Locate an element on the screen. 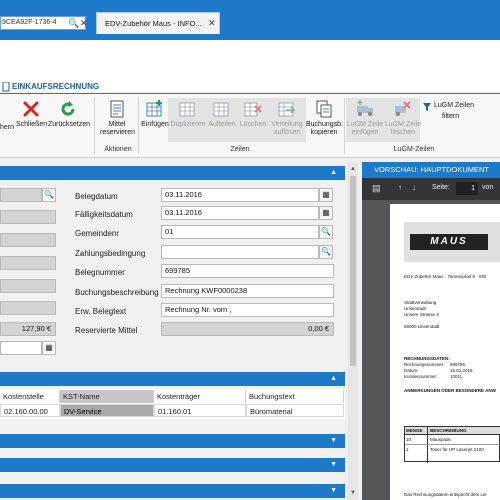  doc-col-qty: MENGE is located at coordinates (414, 430).